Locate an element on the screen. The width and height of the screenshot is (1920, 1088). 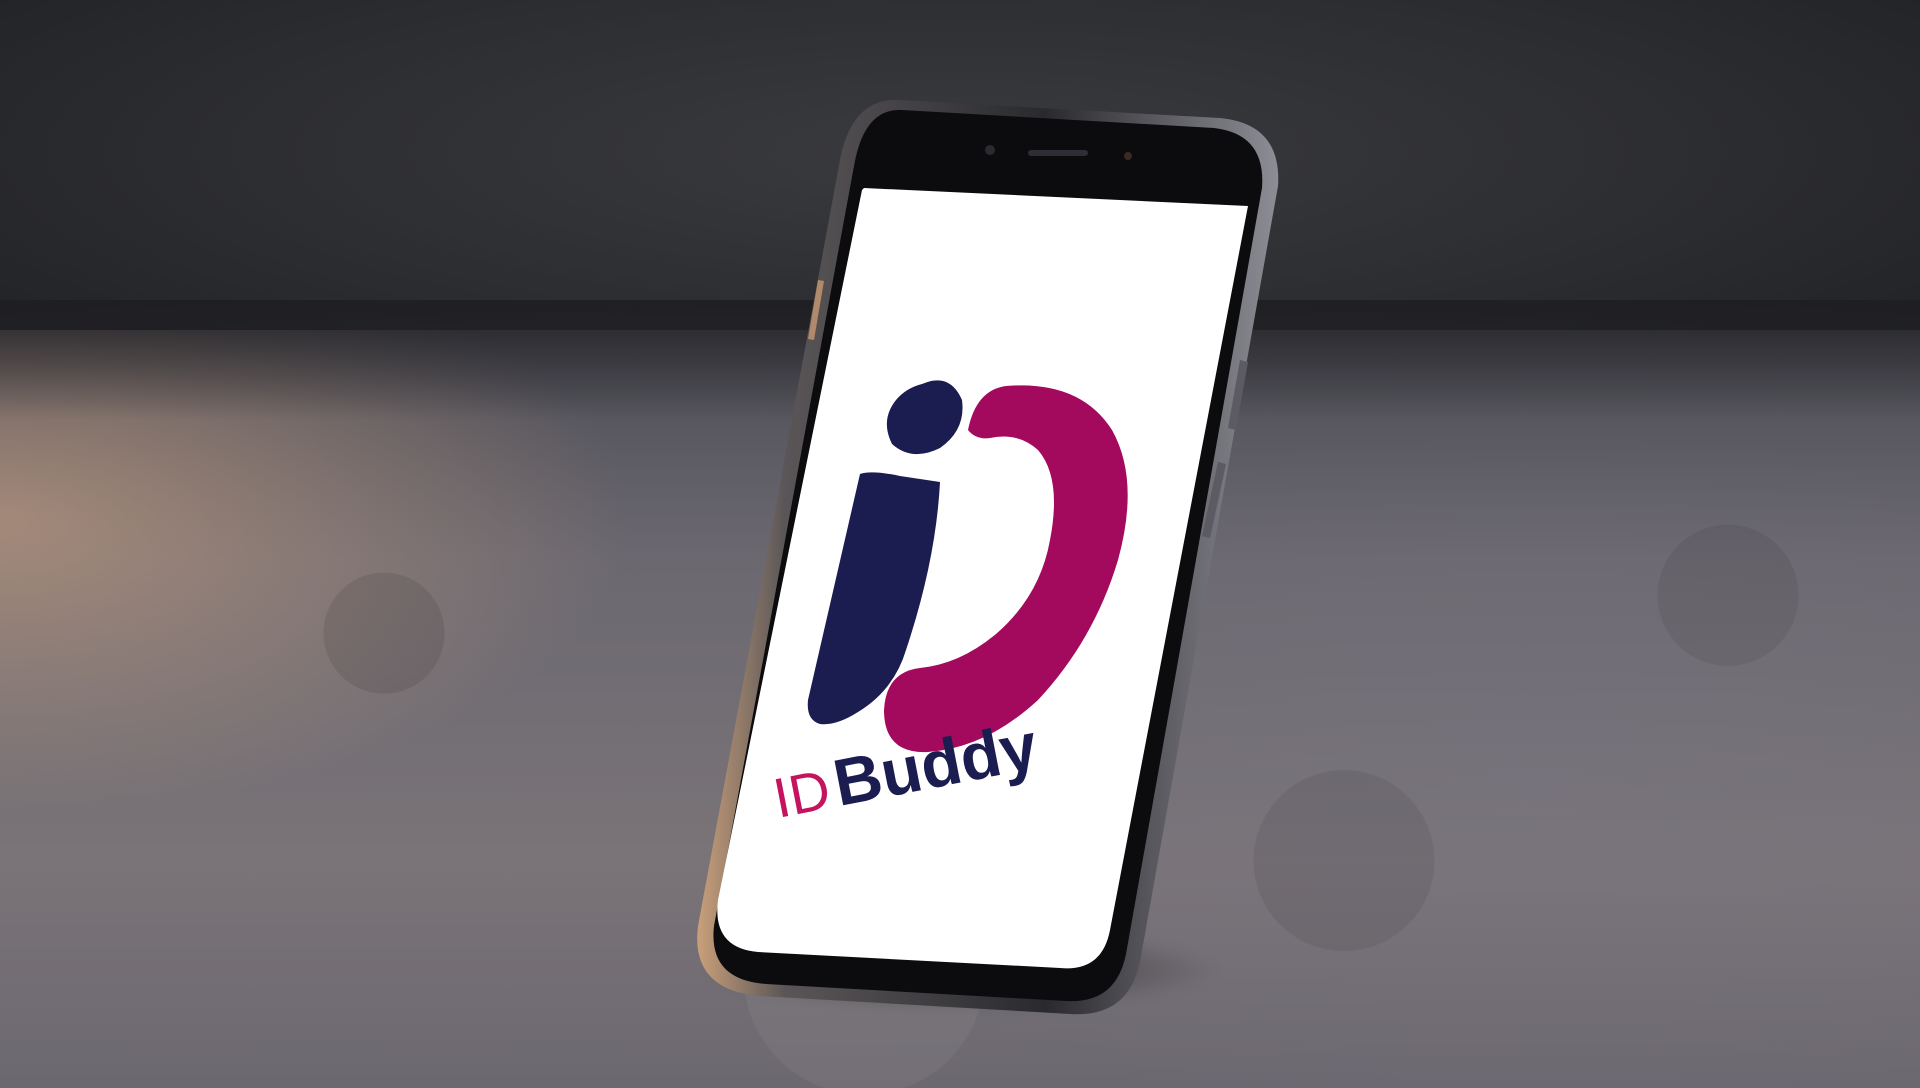
earpiece is located at coordinates (1058, 153).